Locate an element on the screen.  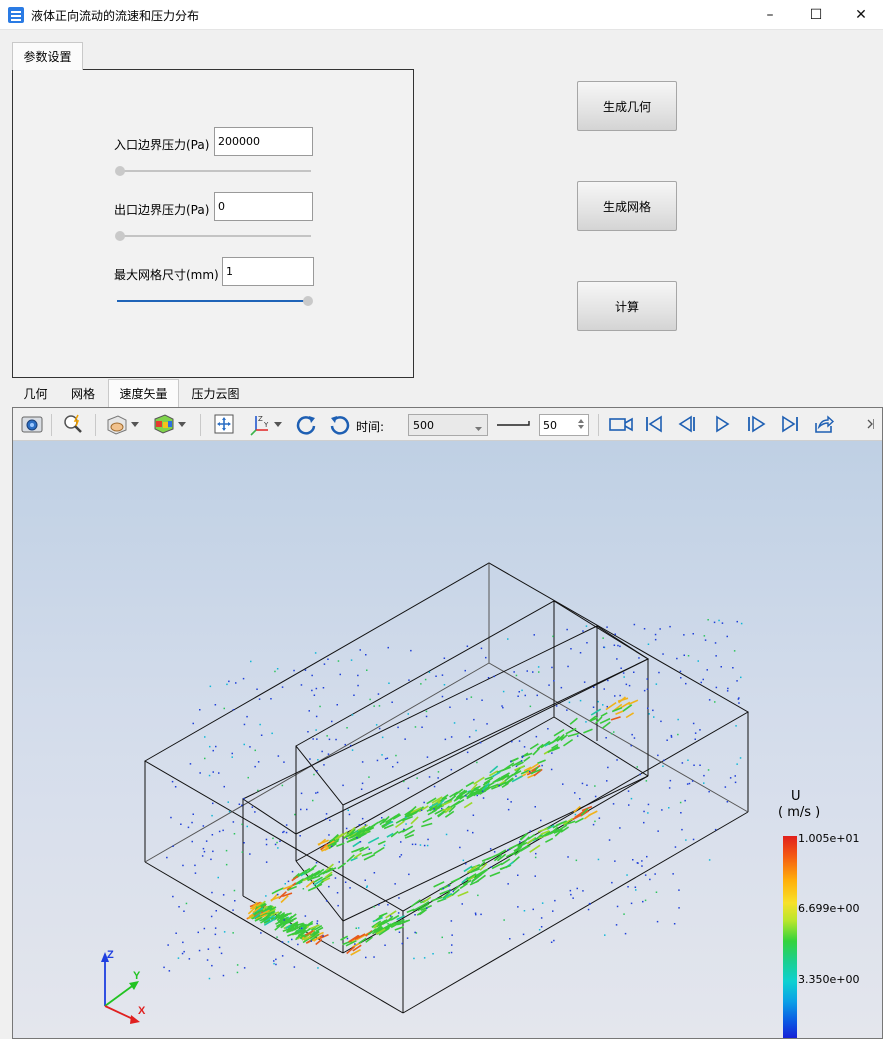
display-style-icon is located at coordinates (117, 424).